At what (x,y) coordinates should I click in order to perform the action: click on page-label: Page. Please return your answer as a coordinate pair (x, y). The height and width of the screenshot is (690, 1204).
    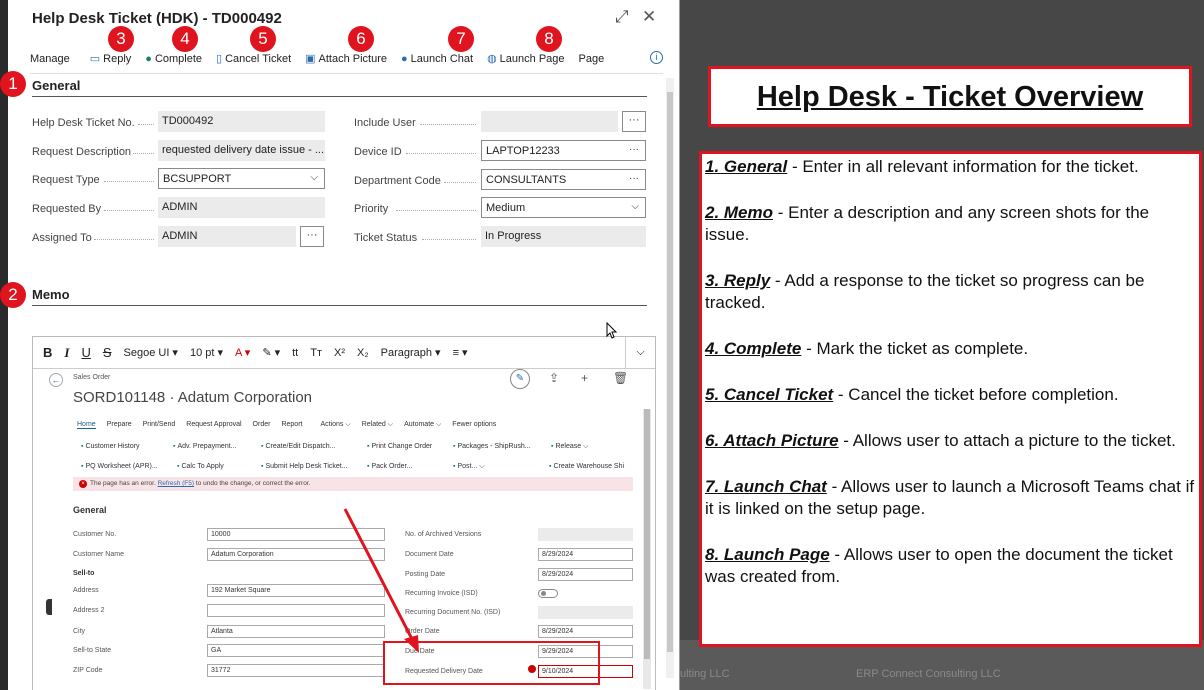
    Looking at the image, I should click on (591, 58).